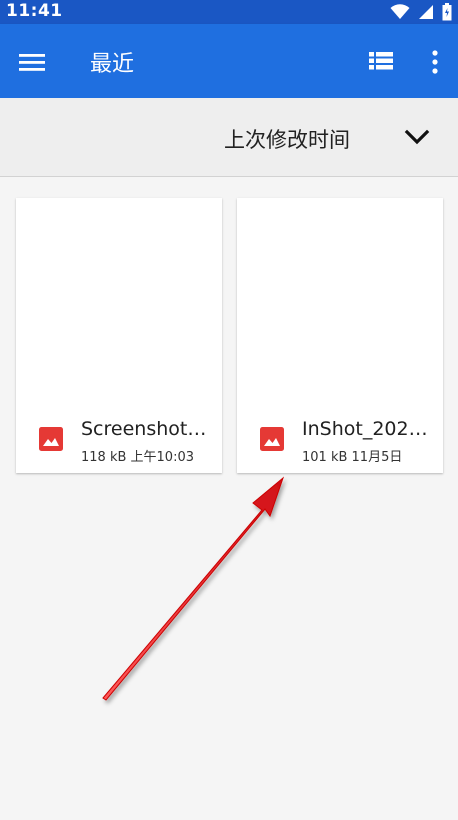  I want to click on more-options-button, so click(435, 62).